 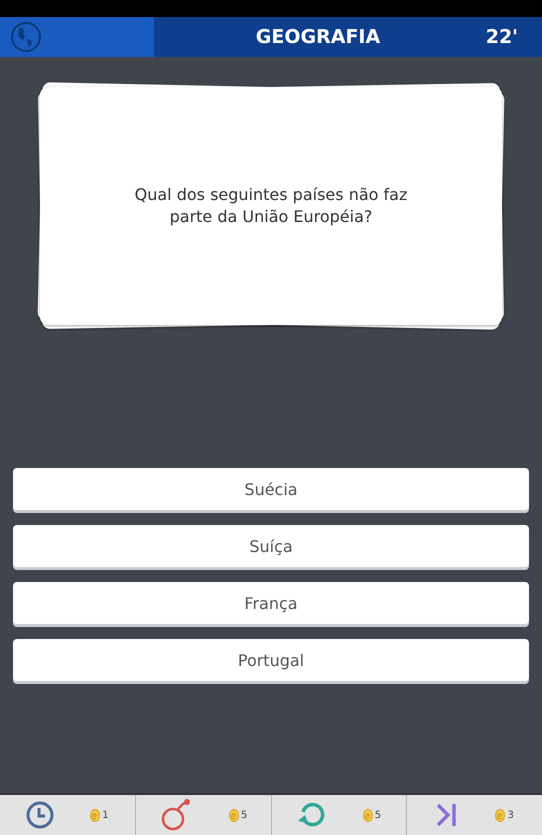 I want to click on clock-icon, so click(x=40, y=815).